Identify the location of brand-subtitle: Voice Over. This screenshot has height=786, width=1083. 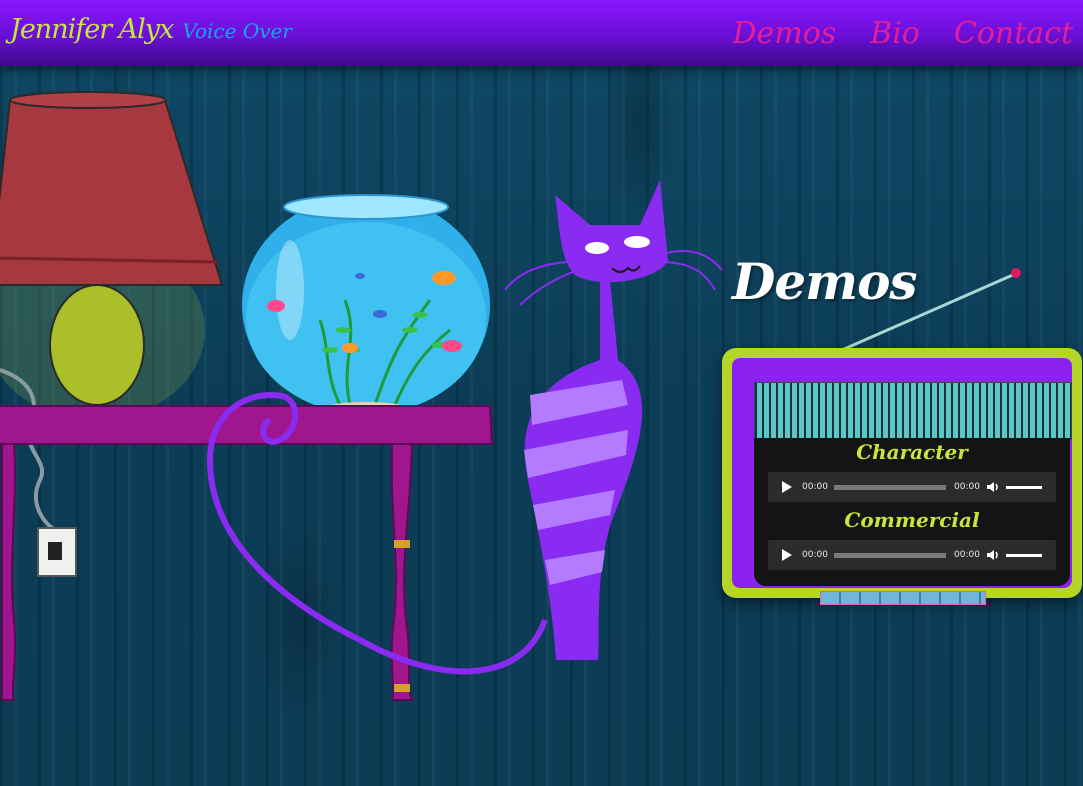
(237, 31).